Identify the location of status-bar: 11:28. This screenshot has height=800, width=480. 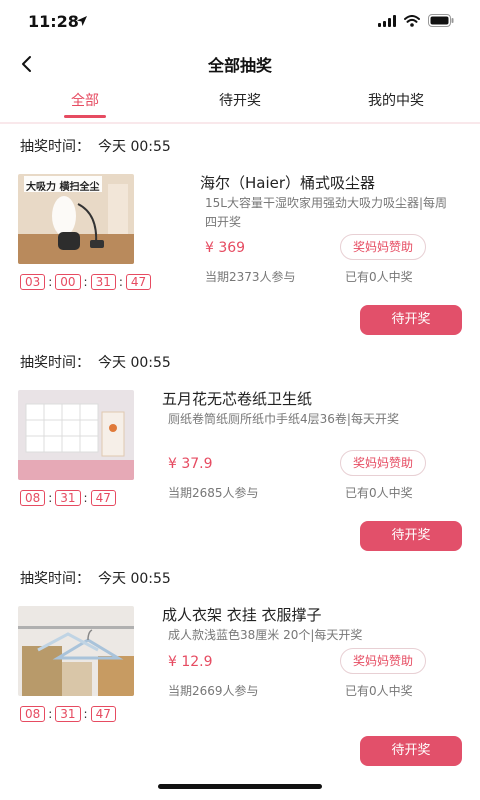
(240, 22).